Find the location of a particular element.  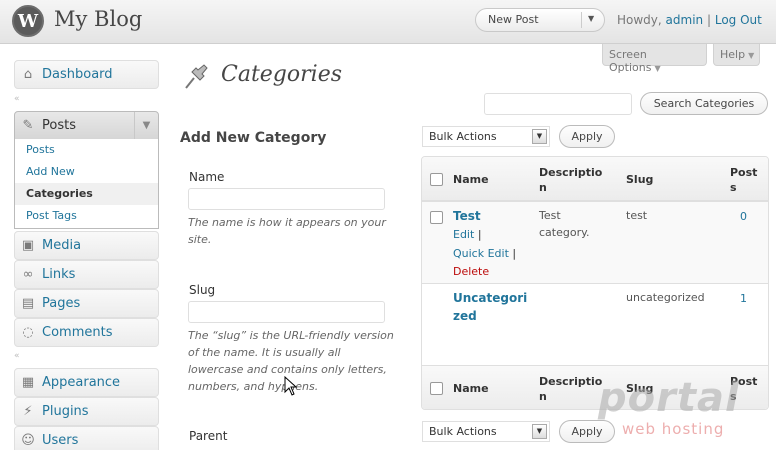

submenu-item-add-new: Add New is located at coordinates (86, 172).